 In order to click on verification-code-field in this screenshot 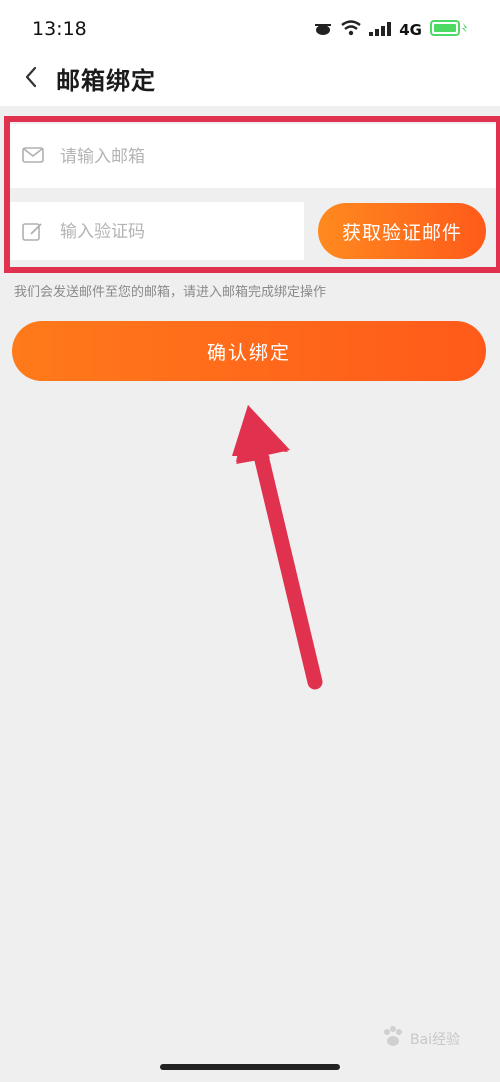, I will do `click(175, 232)`.